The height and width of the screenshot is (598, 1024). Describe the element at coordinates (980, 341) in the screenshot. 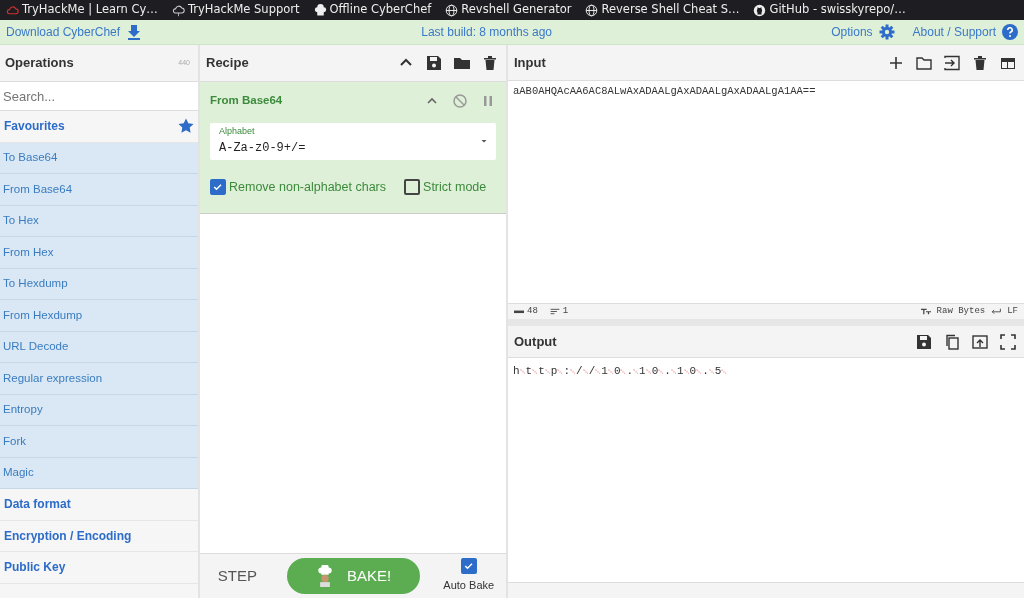

I see `replace-input-icon` at that location.